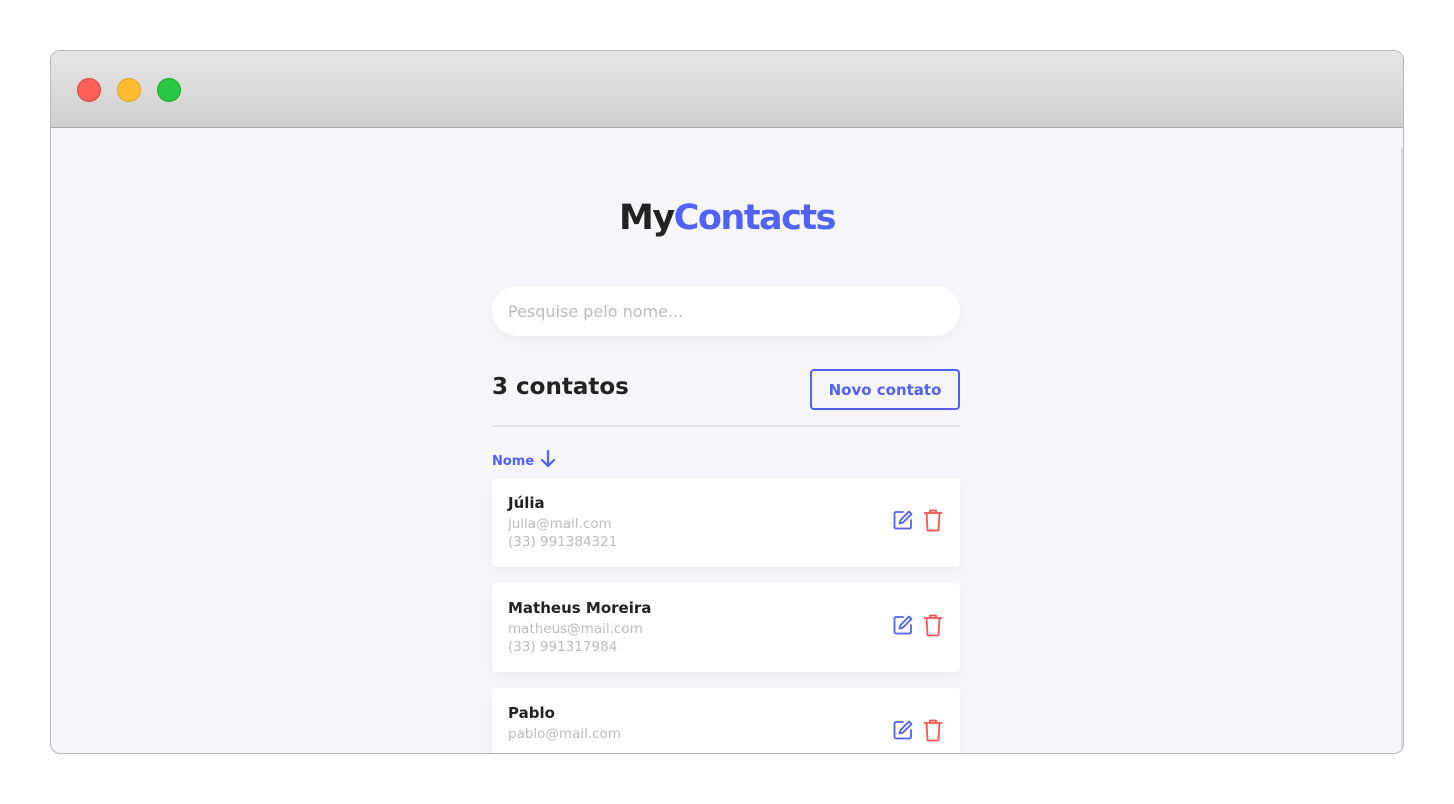  I want to click on app-logo: MyContacts, so click(727, 218).